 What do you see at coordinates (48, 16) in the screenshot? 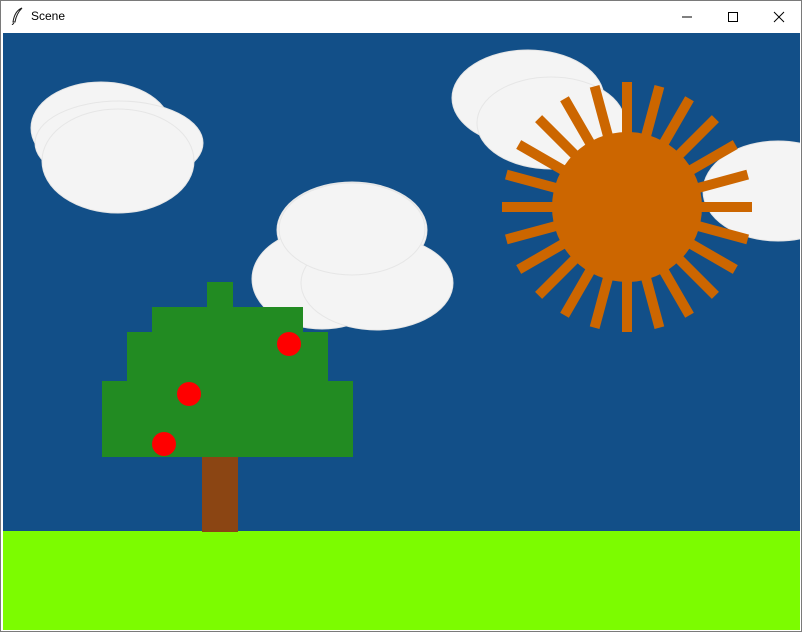
I see `window-title: Scene` at bounding box center [48, 16].